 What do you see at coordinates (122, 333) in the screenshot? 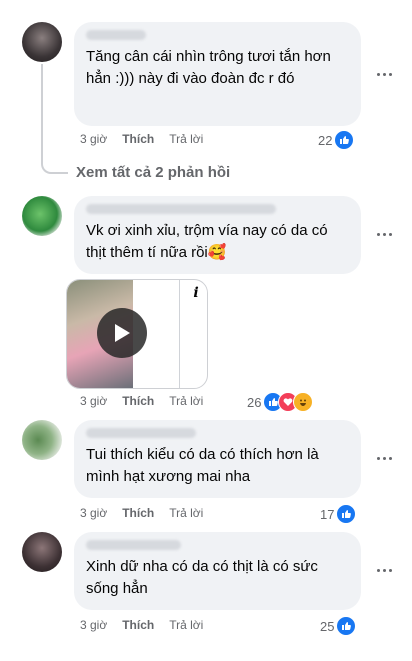
I see `play-button-icon` at bounding box center [122, 333].